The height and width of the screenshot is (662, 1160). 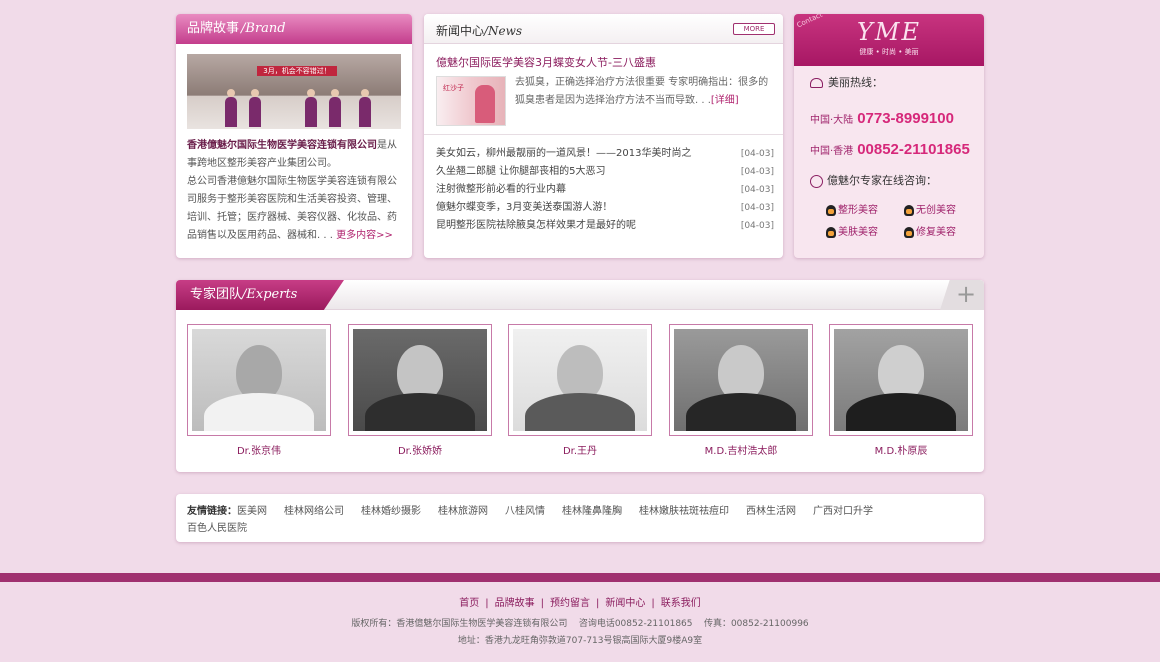 I want to click on news-list-item: 美女如云，柳州最靓丽的一道风景！——2013华美时尚之 [04-03], so click(x=605, y=154).